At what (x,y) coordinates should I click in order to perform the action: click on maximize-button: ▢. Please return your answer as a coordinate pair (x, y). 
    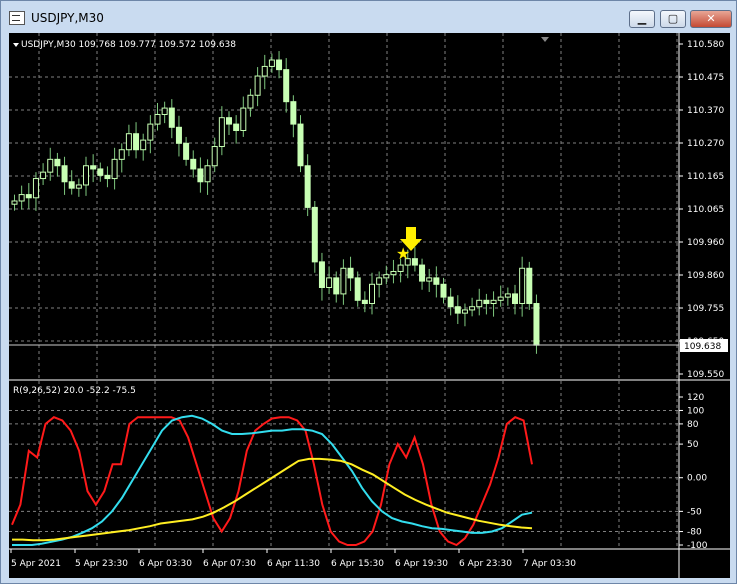
    Looking at the image, I should click on (673, 19).